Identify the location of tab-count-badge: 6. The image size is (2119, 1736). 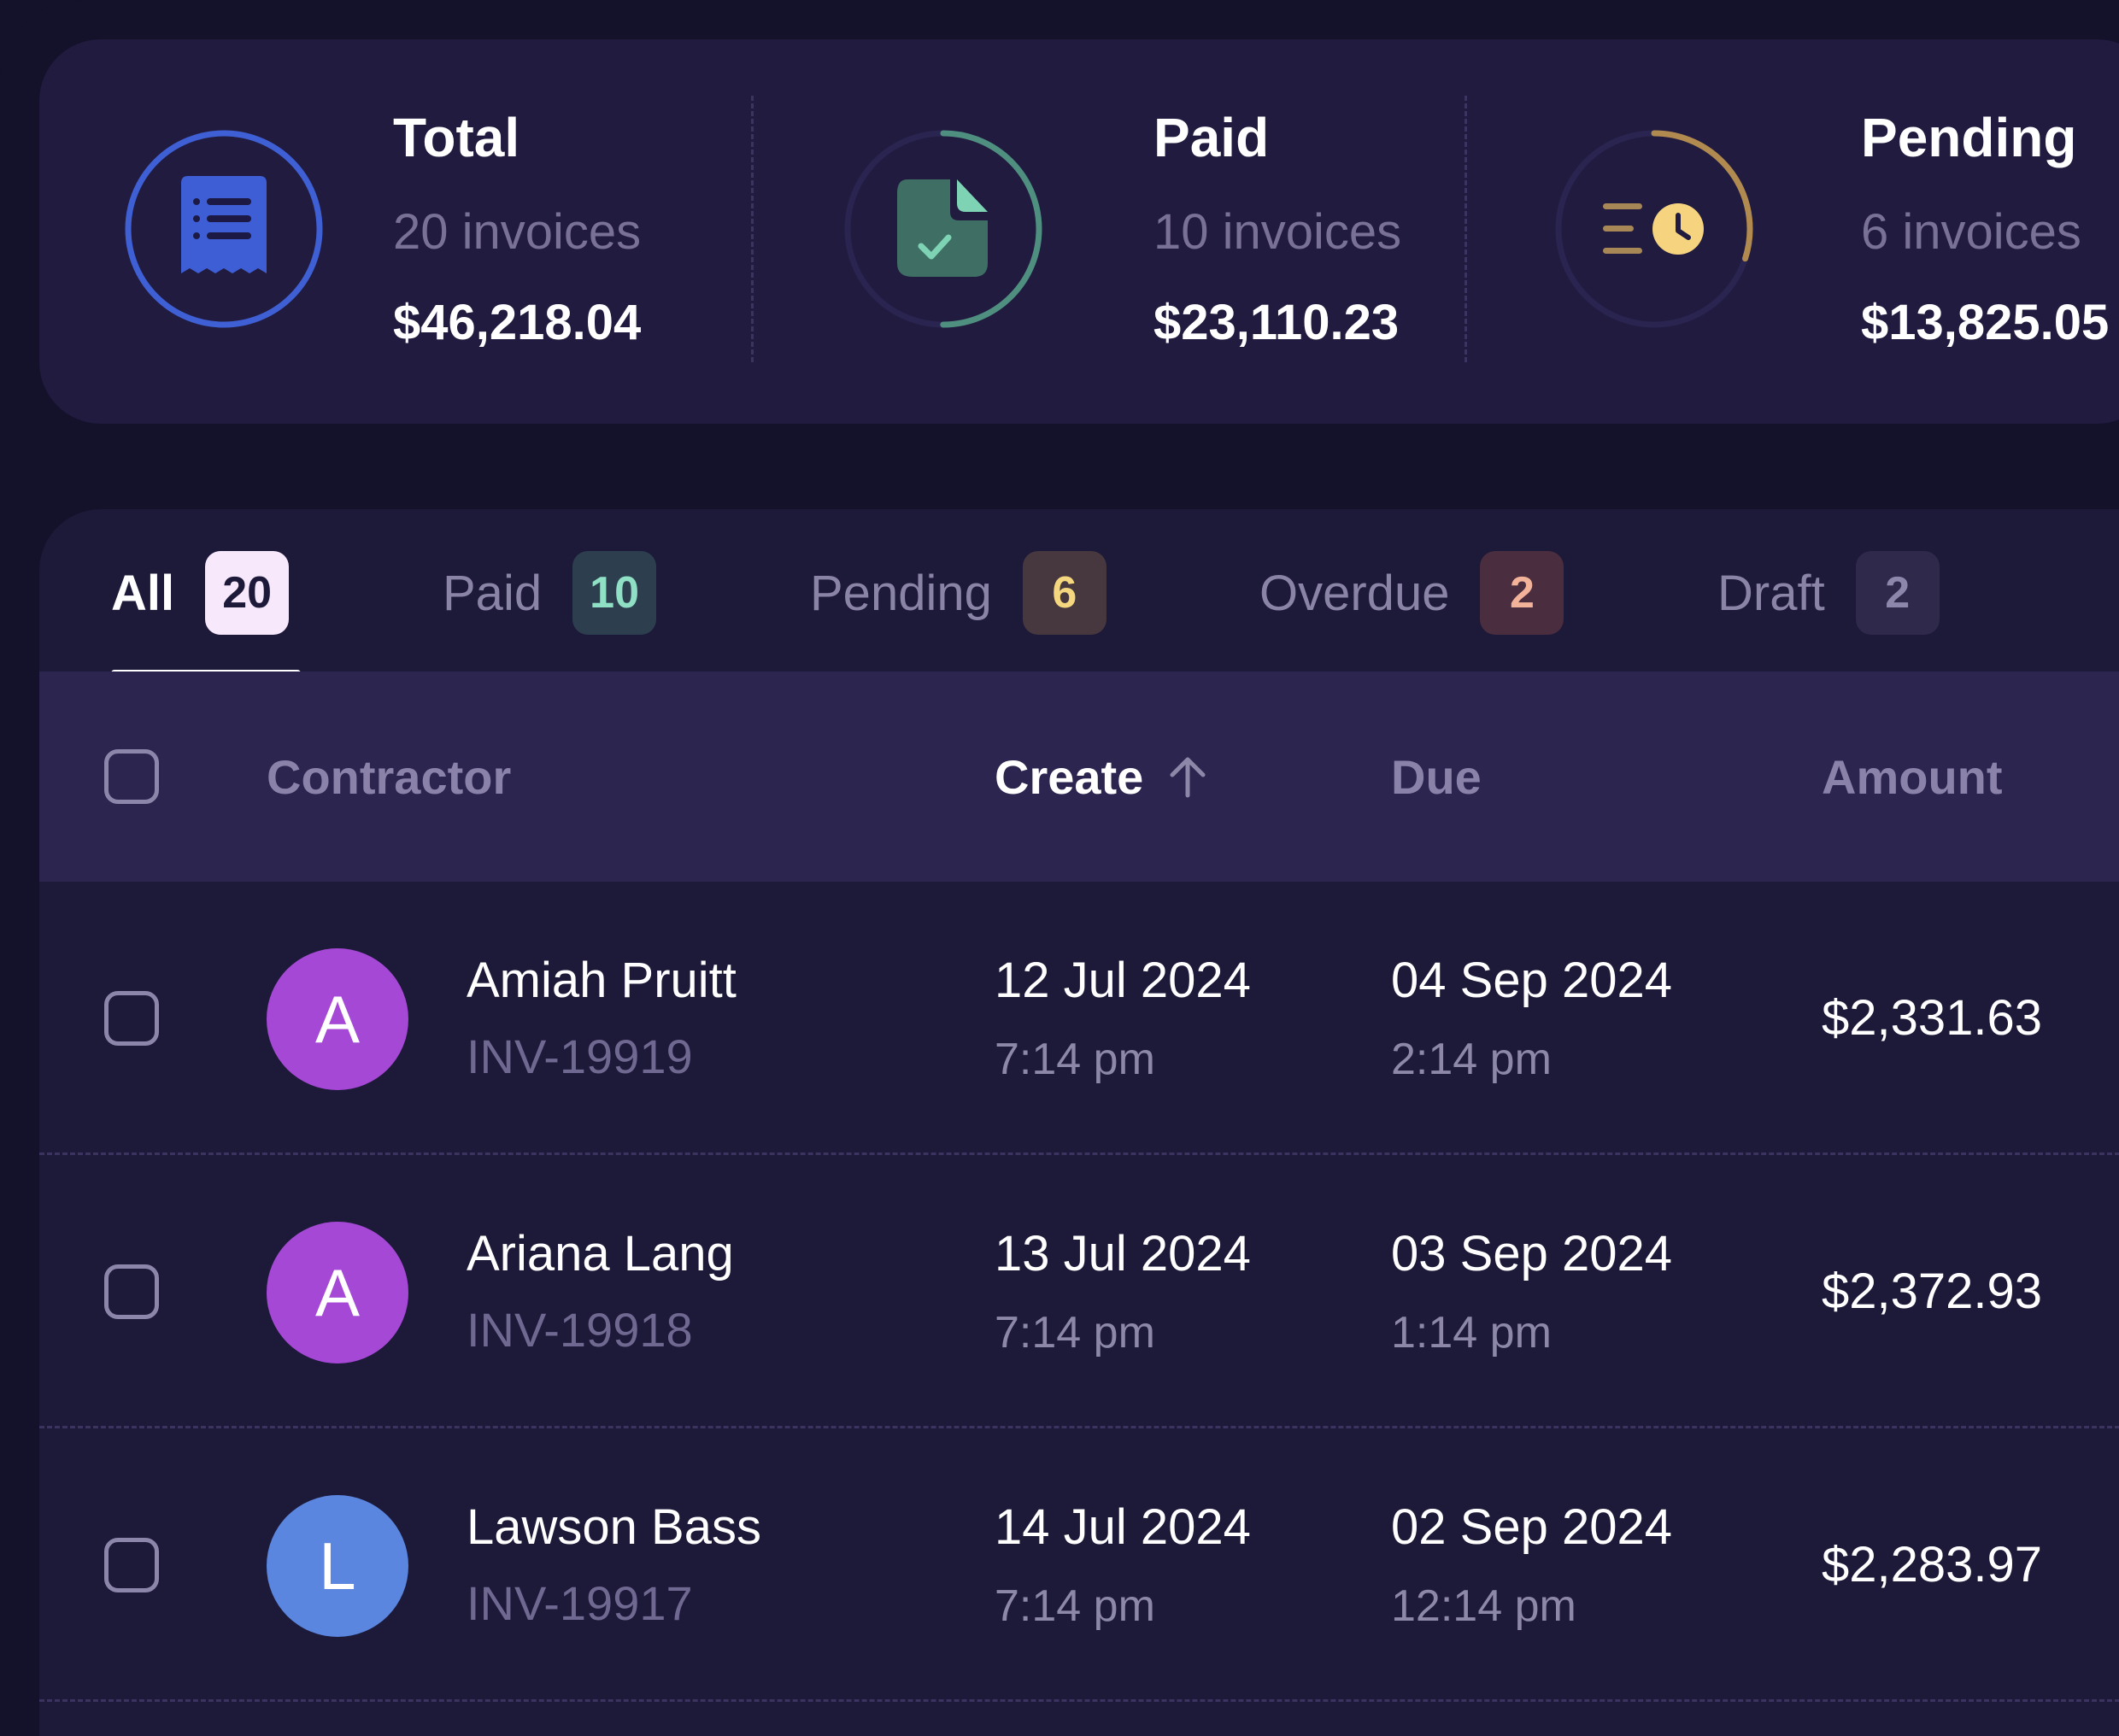
(1064, 593).